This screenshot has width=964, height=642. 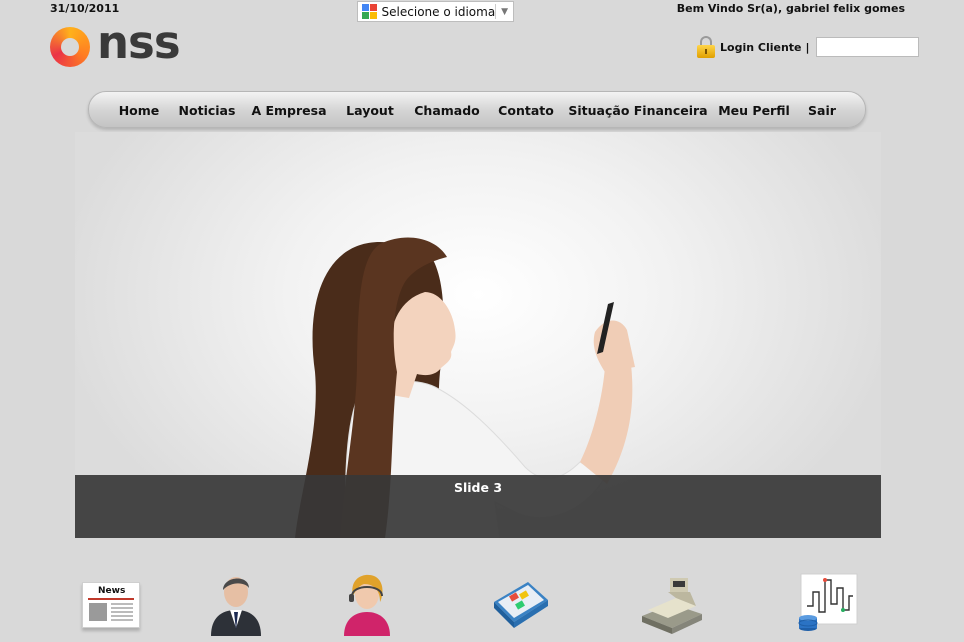 I want to click on language-selector: Selecione o idioma ▼, so click(x=435, y=11).